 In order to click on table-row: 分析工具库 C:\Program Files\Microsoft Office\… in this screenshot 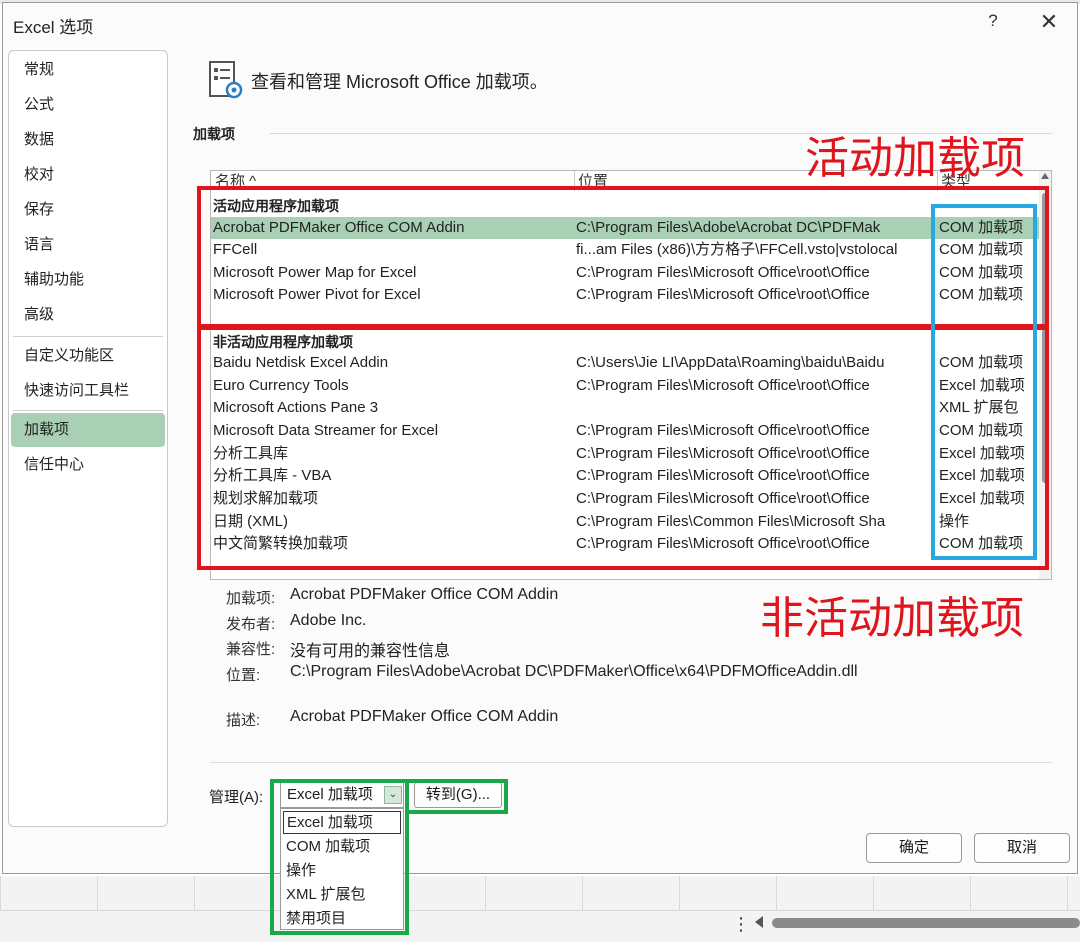, I will do `click(626, 454)`.